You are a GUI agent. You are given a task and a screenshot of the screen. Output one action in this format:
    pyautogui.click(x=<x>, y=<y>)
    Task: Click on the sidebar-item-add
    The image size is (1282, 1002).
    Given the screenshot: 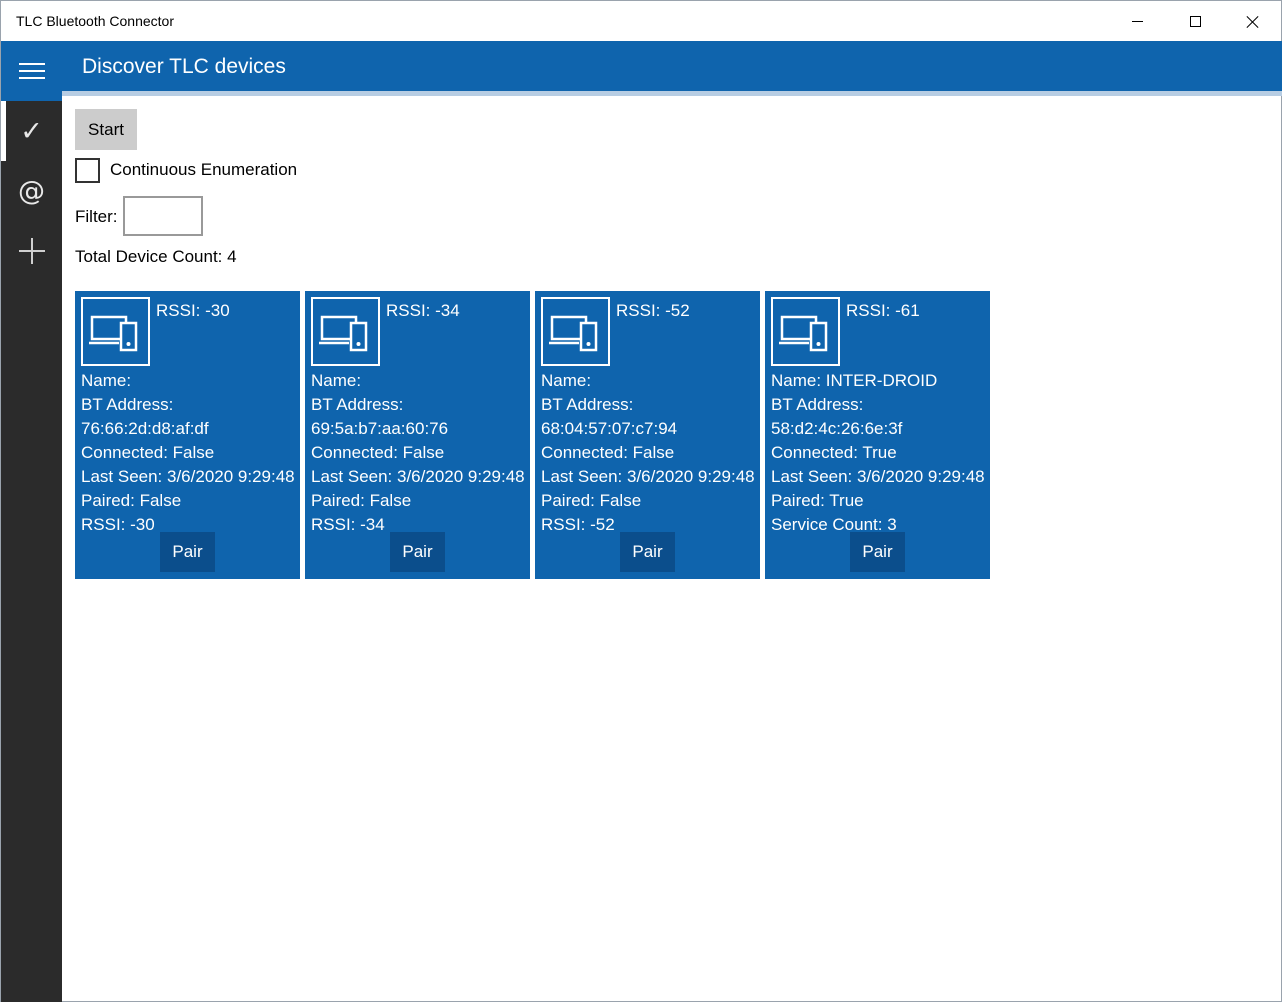 What is the action you would take?
    pyautogui.click(x=31, y=251)
    